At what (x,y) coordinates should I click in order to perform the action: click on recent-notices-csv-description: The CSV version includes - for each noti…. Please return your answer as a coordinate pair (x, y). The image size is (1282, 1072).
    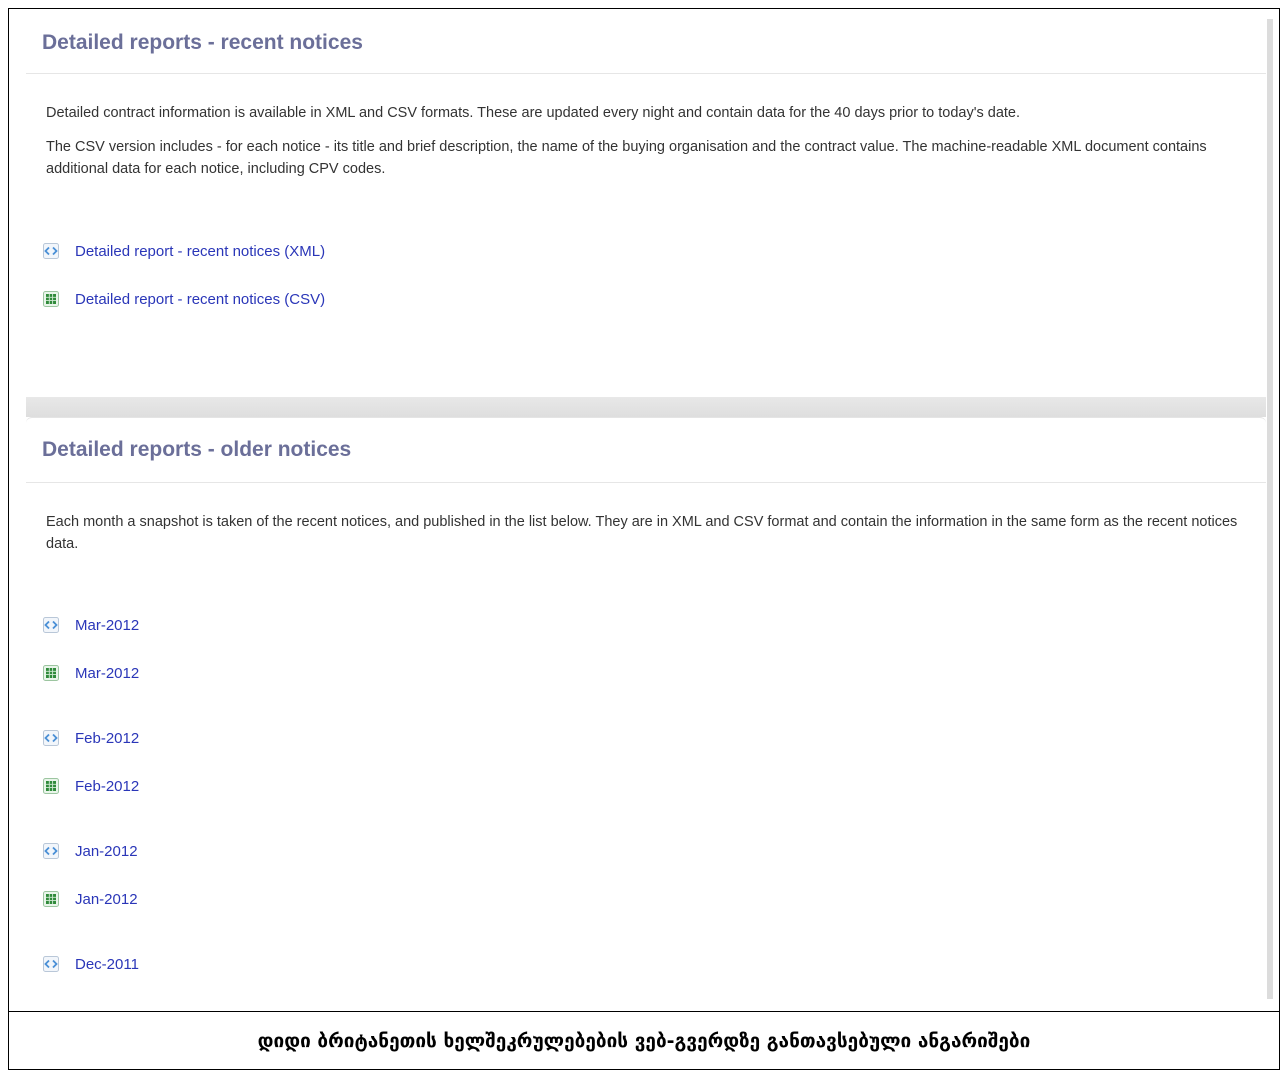
    Looking at the image, I should click on (626, 158).